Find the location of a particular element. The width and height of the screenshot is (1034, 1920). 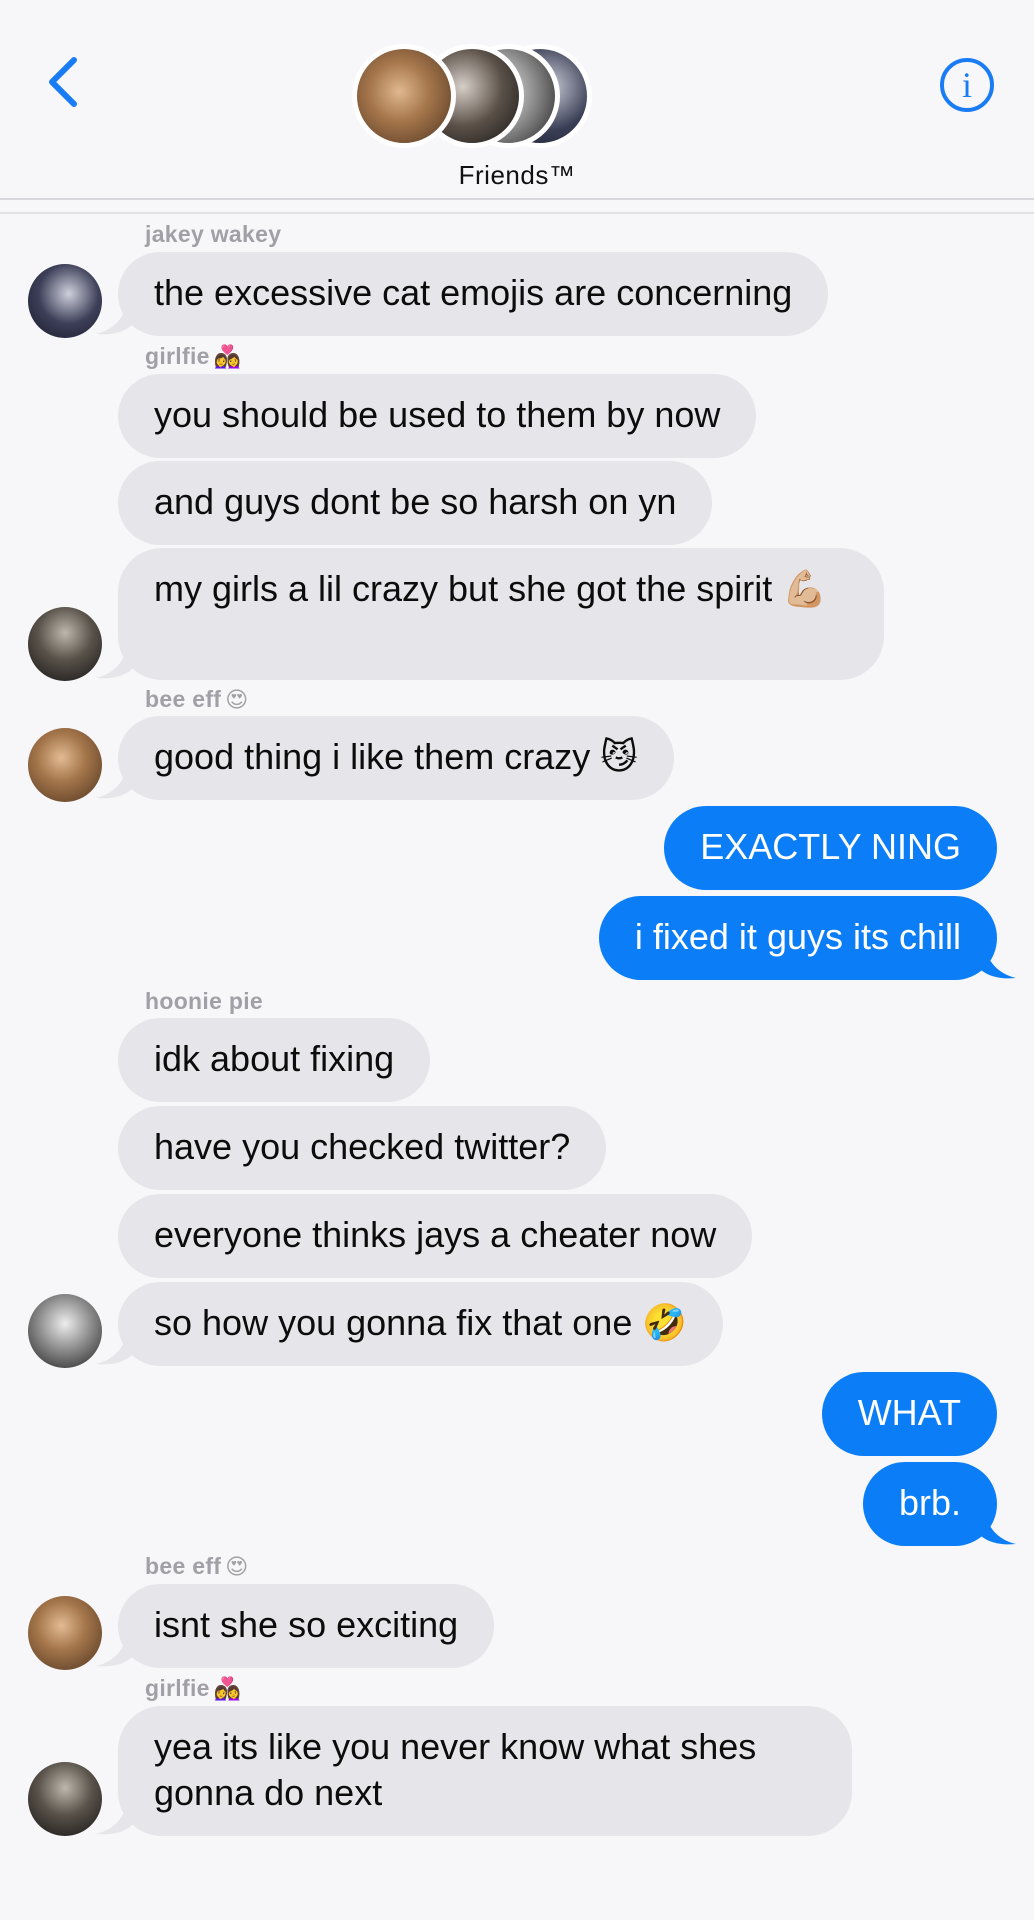

incoming-message: idk about fixing is located at coordinates (274, 1060).